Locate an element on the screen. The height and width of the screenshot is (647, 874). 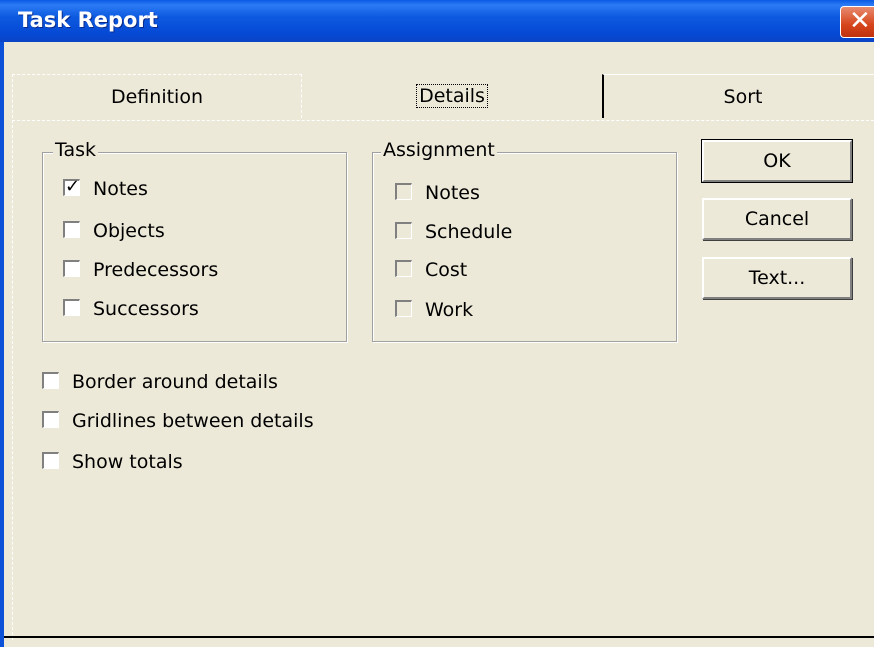
tab-details-label: Details is located at coordinates (452, 96).